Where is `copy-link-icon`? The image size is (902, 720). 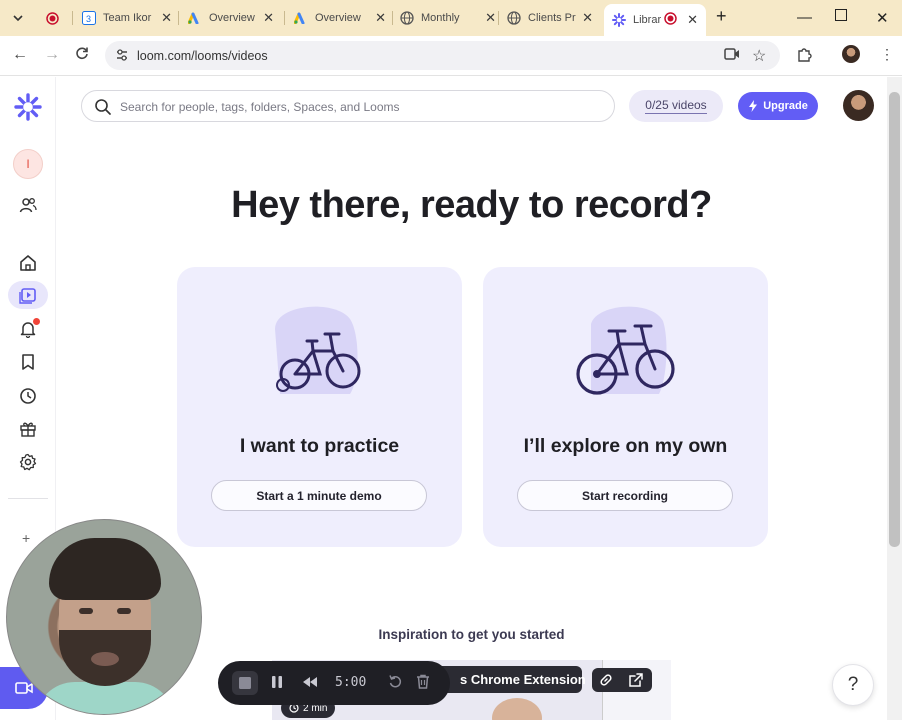
copy-link-icon is located at coordinates (606, 682).